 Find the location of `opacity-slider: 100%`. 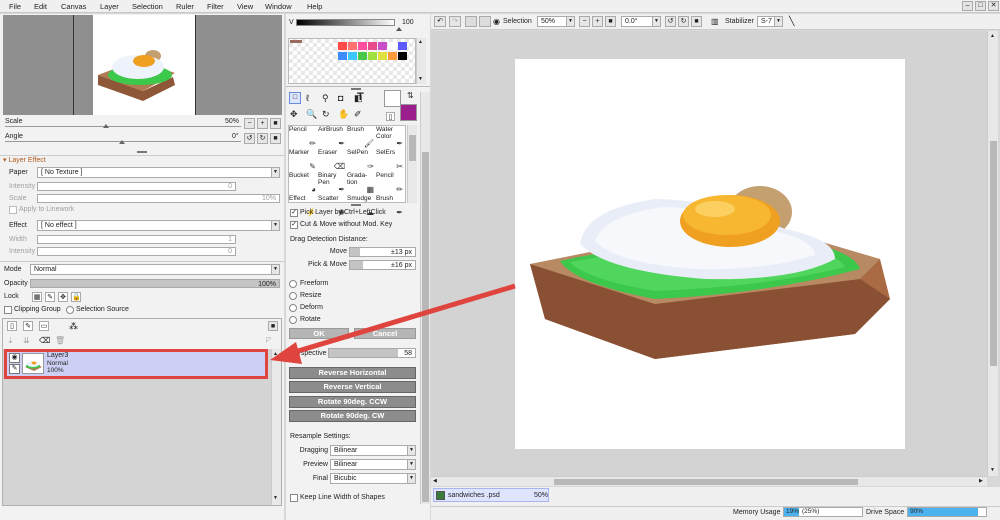

opacity-slider: 100% is located at coordinates (155, 283).